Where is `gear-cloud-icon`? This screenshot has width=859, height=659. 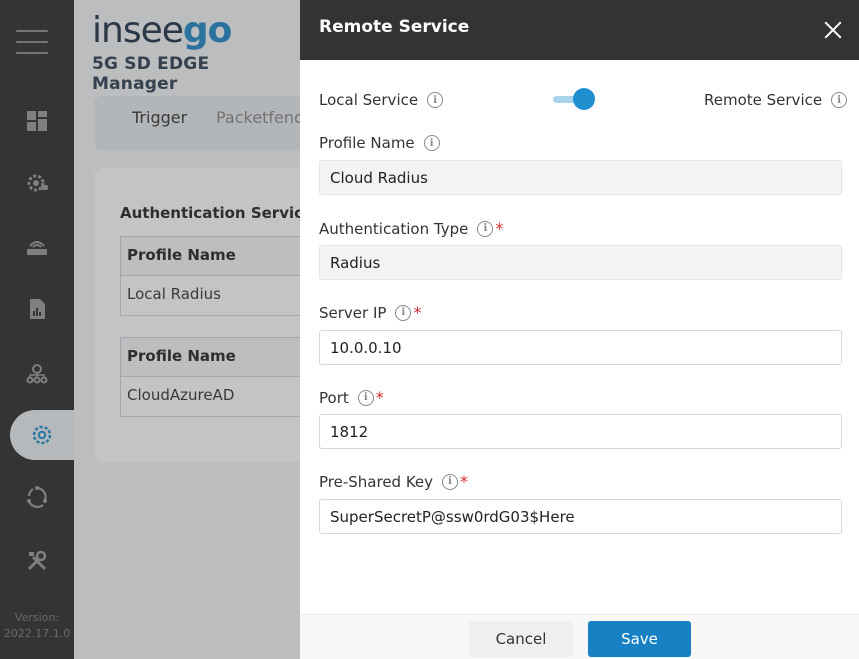
gear-cloud-icon is located at coordinates (37, 183).